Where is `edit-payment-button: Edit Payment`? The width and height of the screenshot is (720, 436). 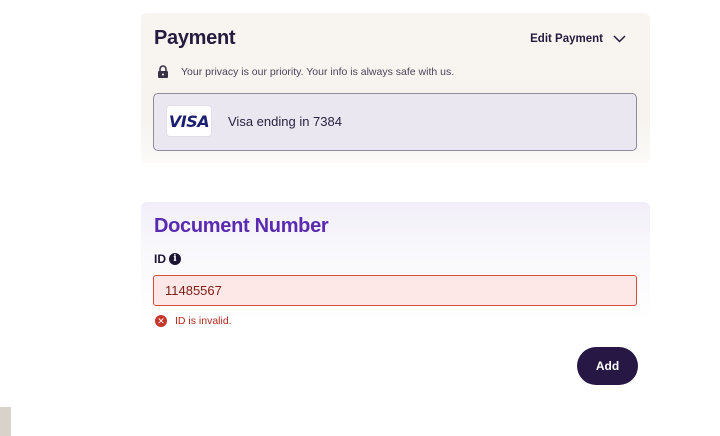
edit-payment-button: Edit Payment is located at coordinates (578, 39).